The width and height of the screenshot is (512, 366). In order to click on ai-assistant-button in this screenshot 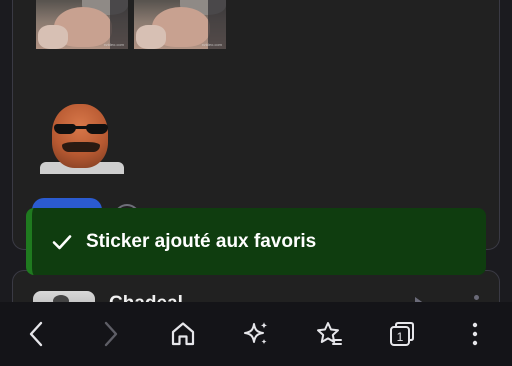, I will do `click(256, 334)`.